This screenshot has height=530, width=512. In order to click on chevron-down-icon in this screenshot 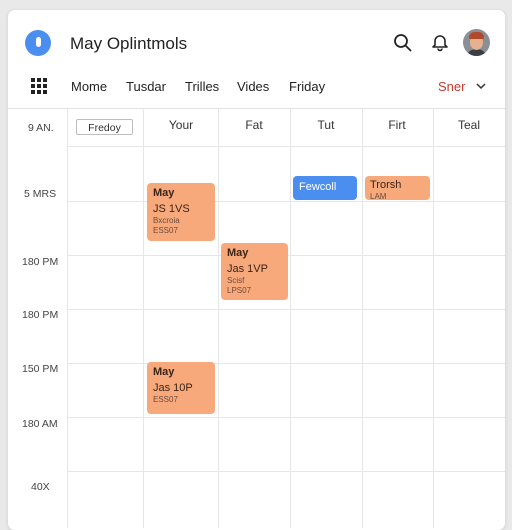, I will do `click(481, 86)`.